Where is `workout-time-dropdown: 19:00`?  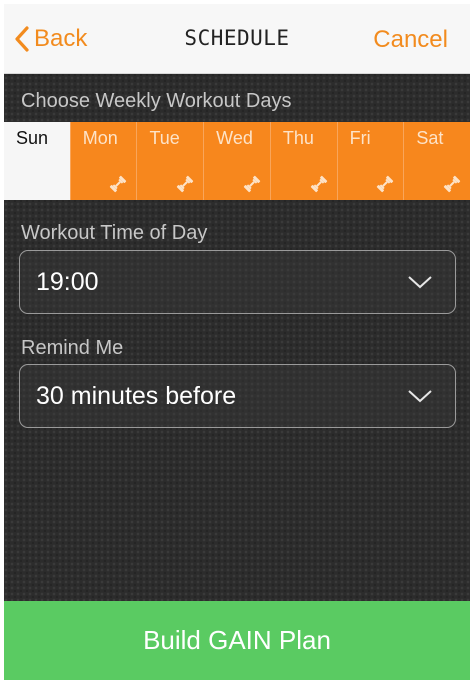
workout-time-dropdown: 19:00 is located at coordinates (237, 282).